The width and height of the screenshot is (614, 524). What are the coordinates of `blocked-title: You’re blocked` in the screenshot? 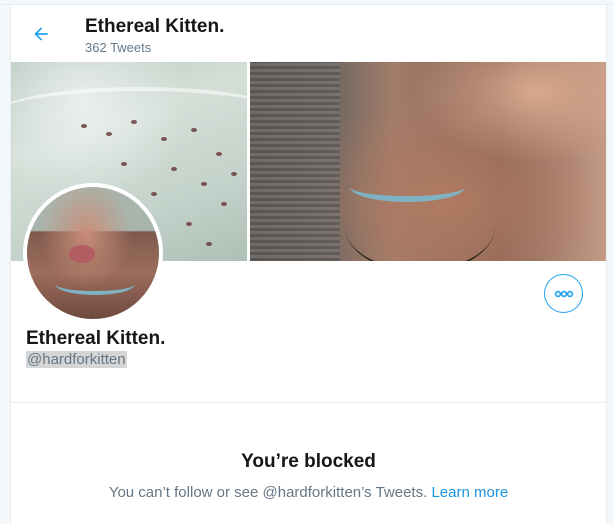 It's located at (308, 461).